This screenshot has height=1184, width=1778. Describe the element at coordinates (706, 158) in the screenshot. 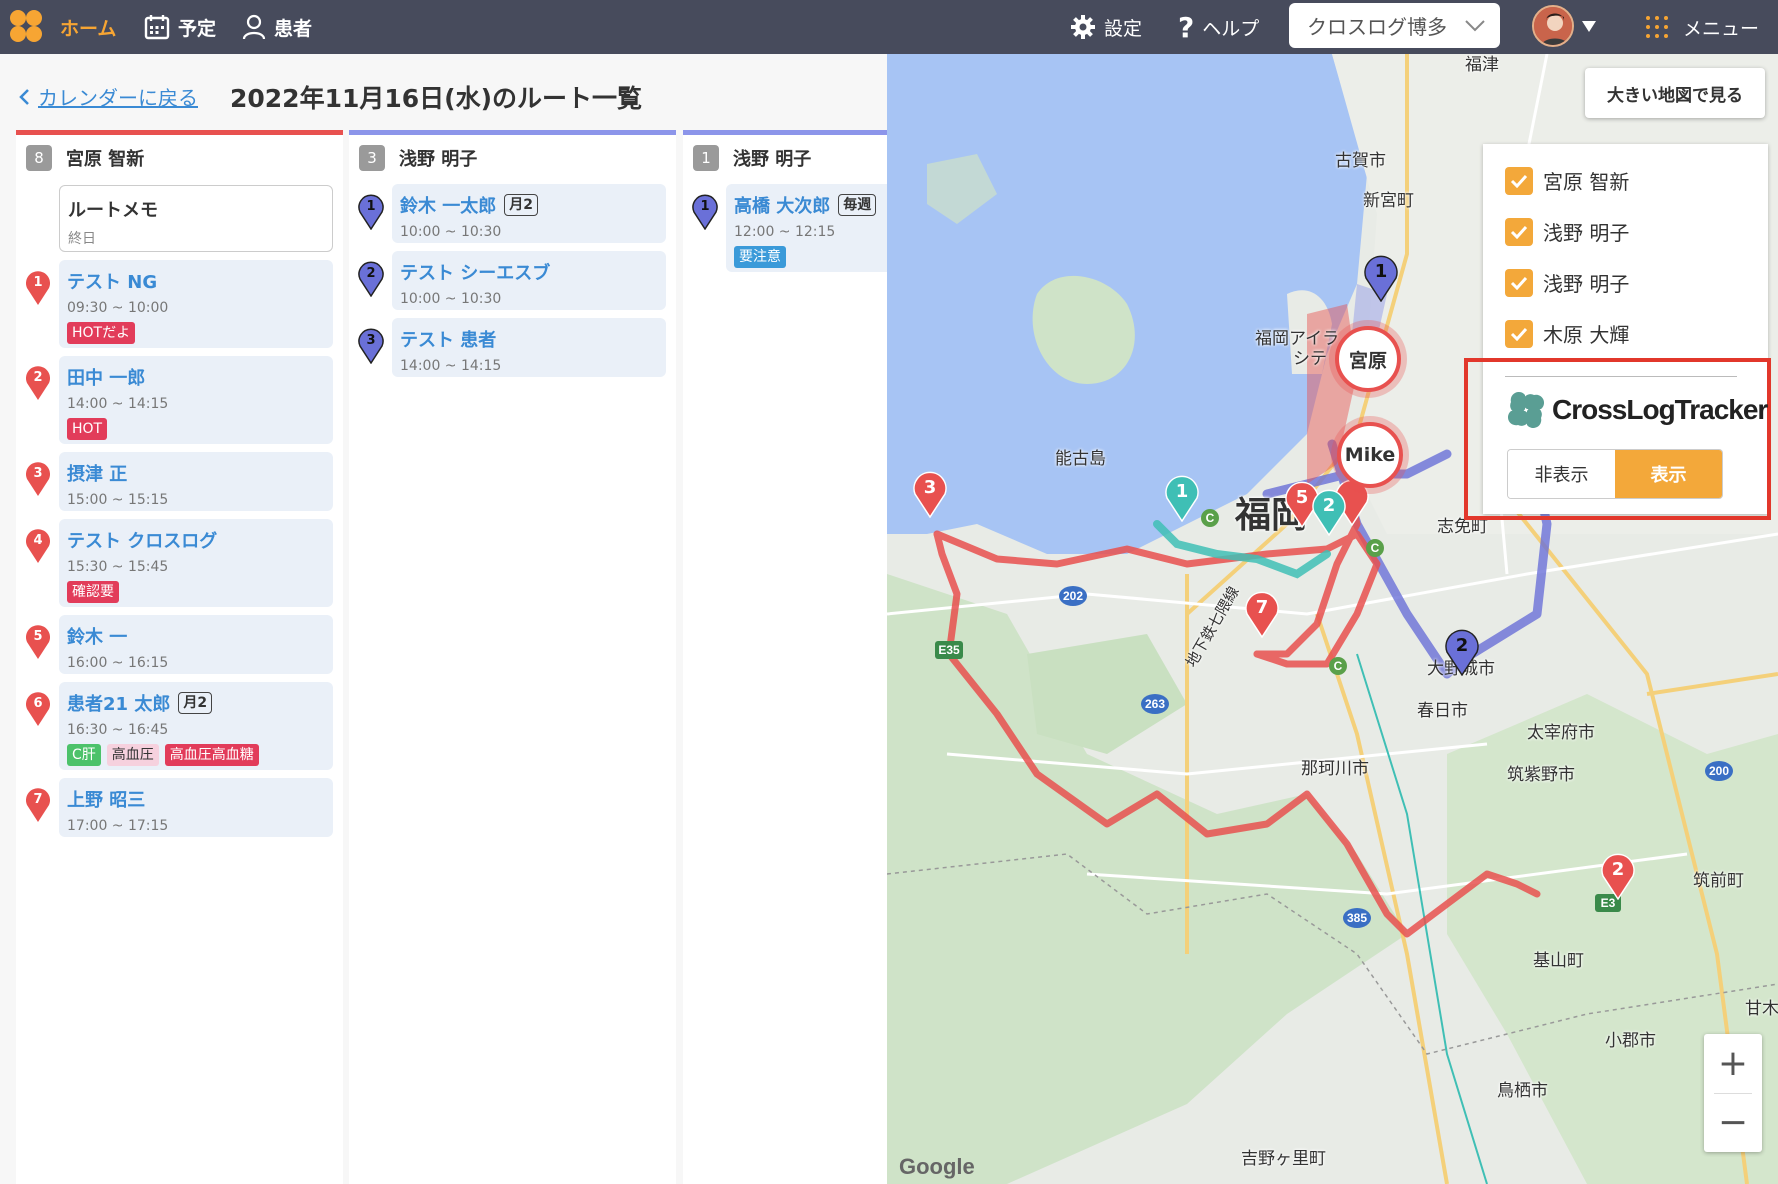

I see `visit-count-badge: 1` at that location.